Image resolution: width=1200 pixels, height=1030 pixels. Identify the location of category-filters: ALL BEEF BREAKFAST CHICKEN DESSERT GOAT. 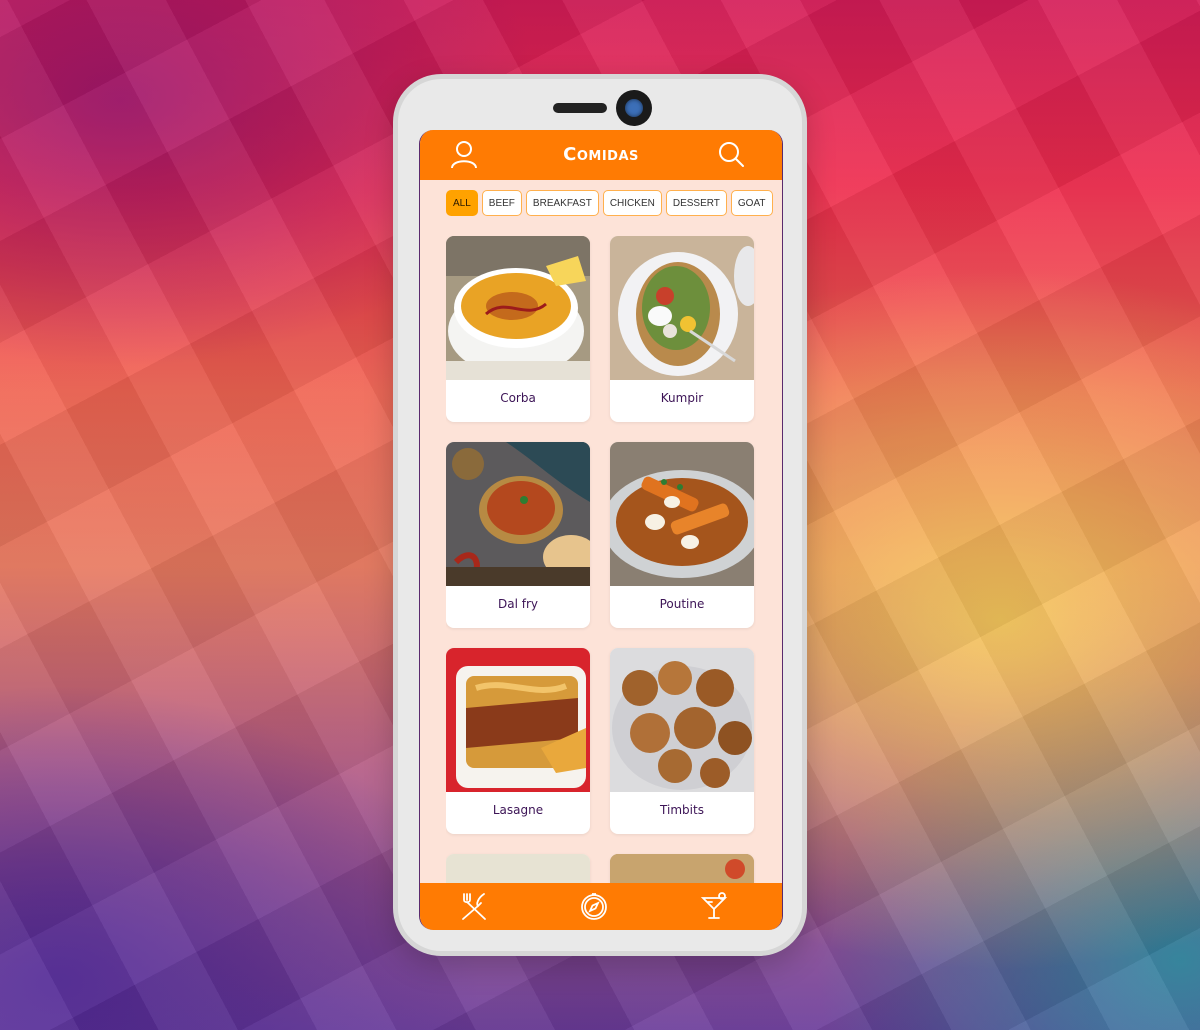
(609, 203).